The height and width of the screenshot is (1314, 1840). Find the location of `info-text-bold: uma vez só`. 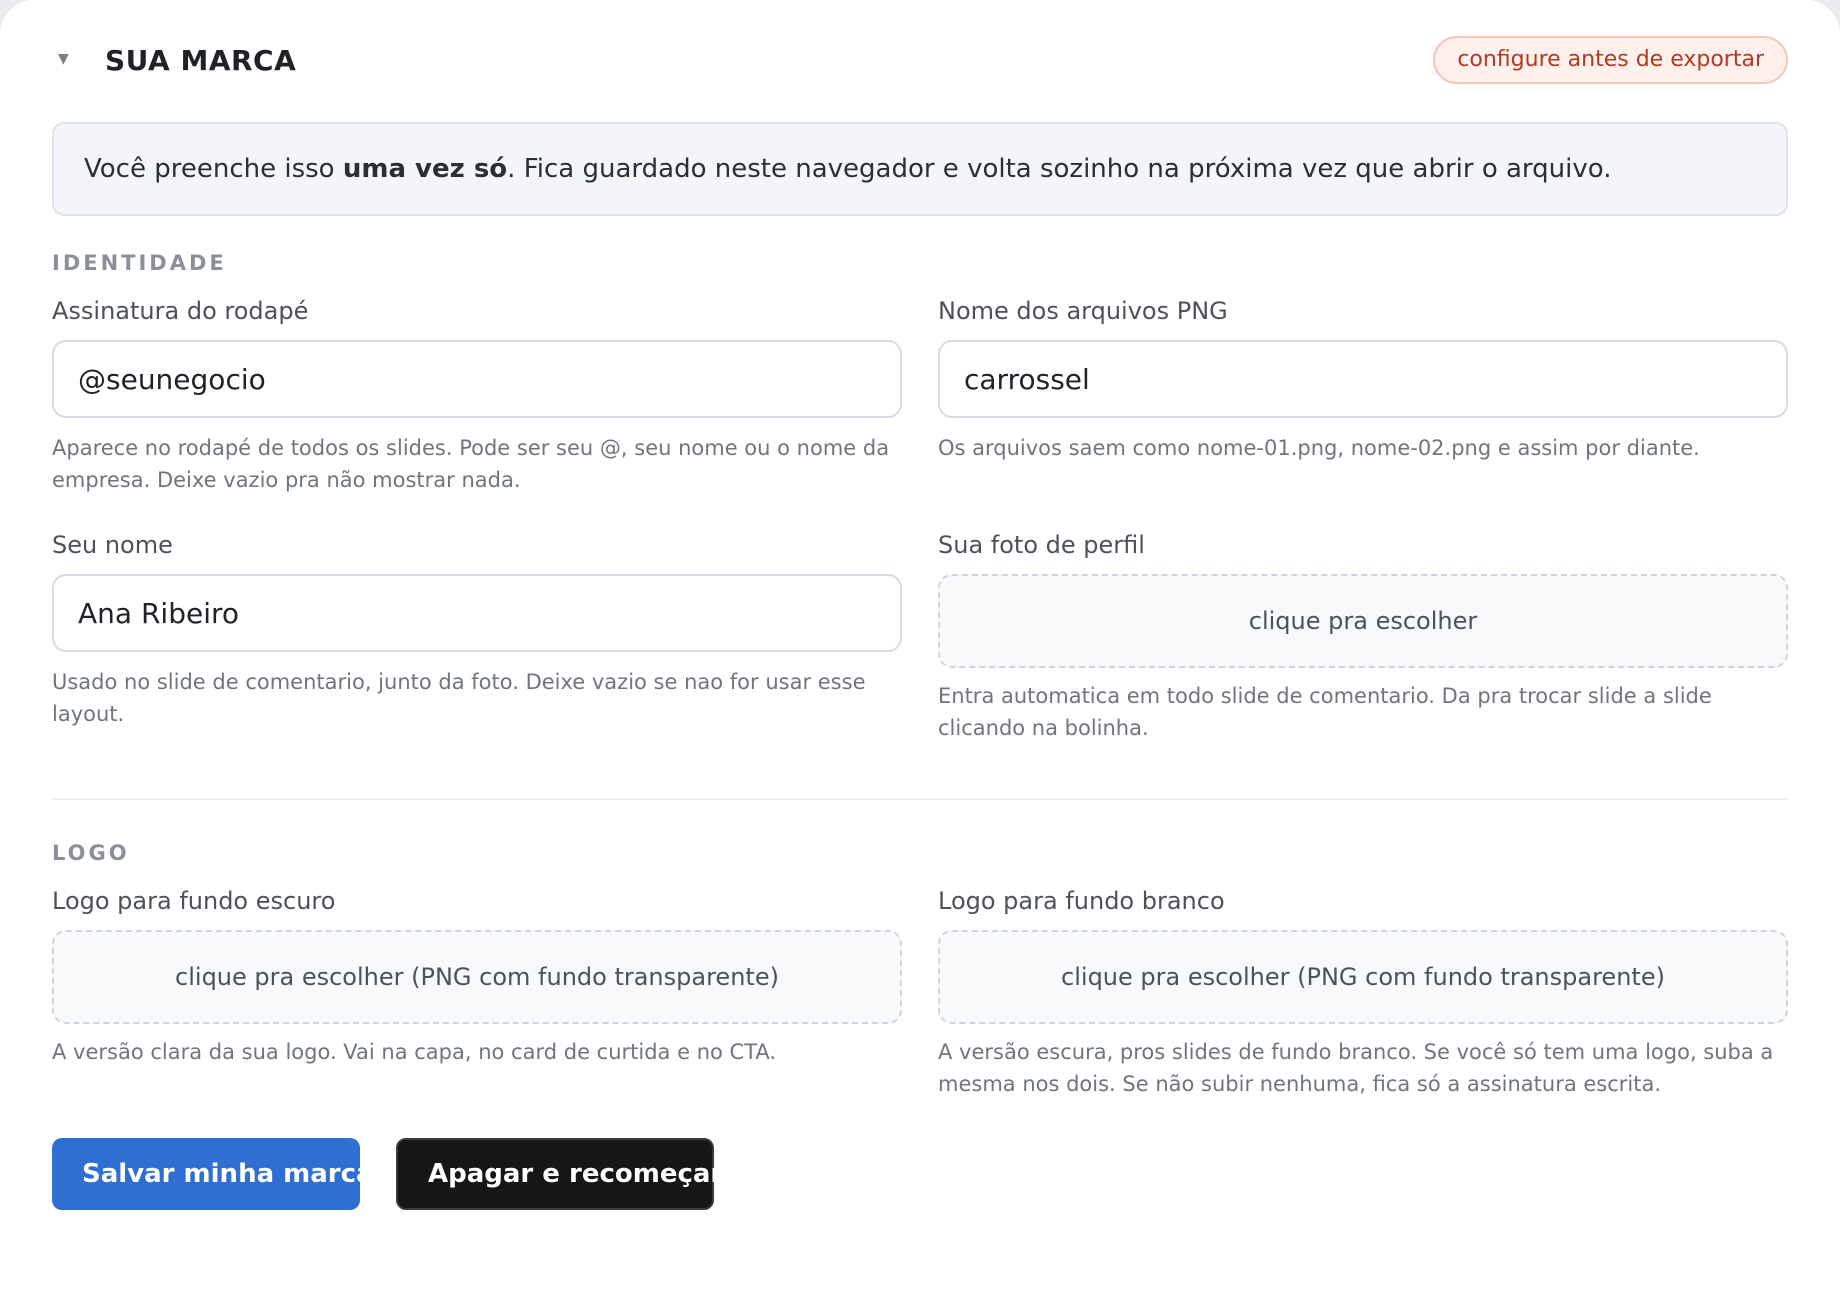

info-text-bold: uma vez só is located at coordinates (425, 169).